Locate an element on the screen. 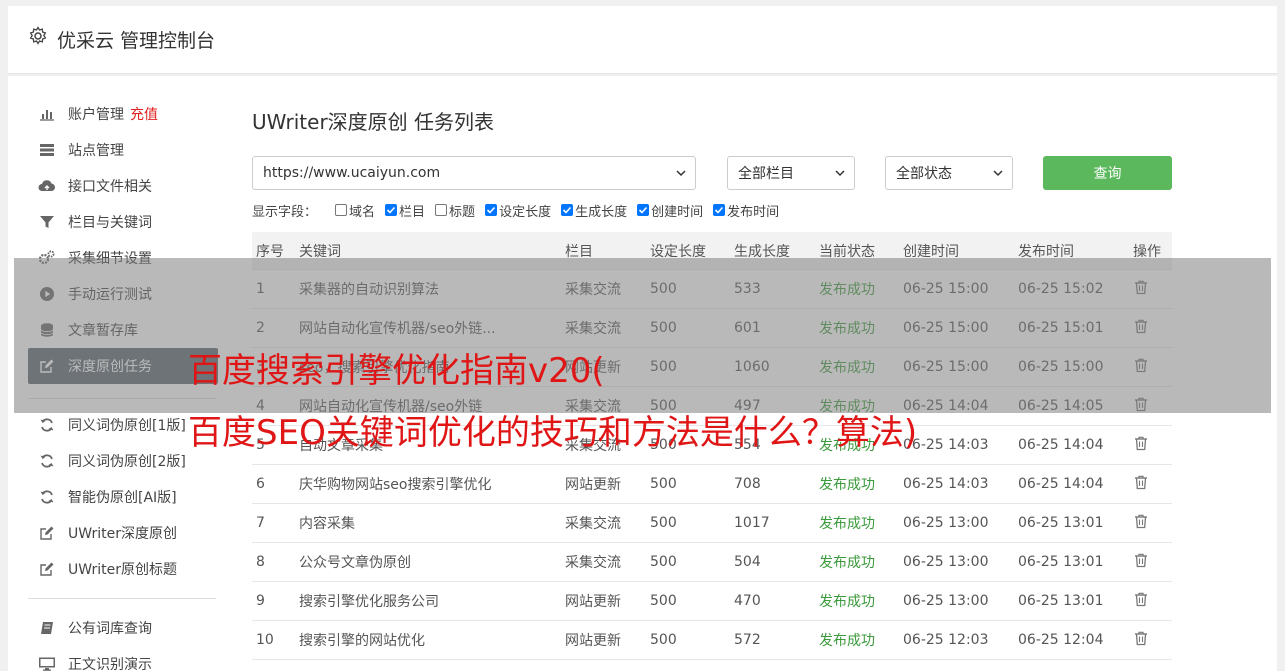 The height and width of the screenshot is (671, 1285). column-select-value: 全部栏目 is located at coordinates (766, 174).